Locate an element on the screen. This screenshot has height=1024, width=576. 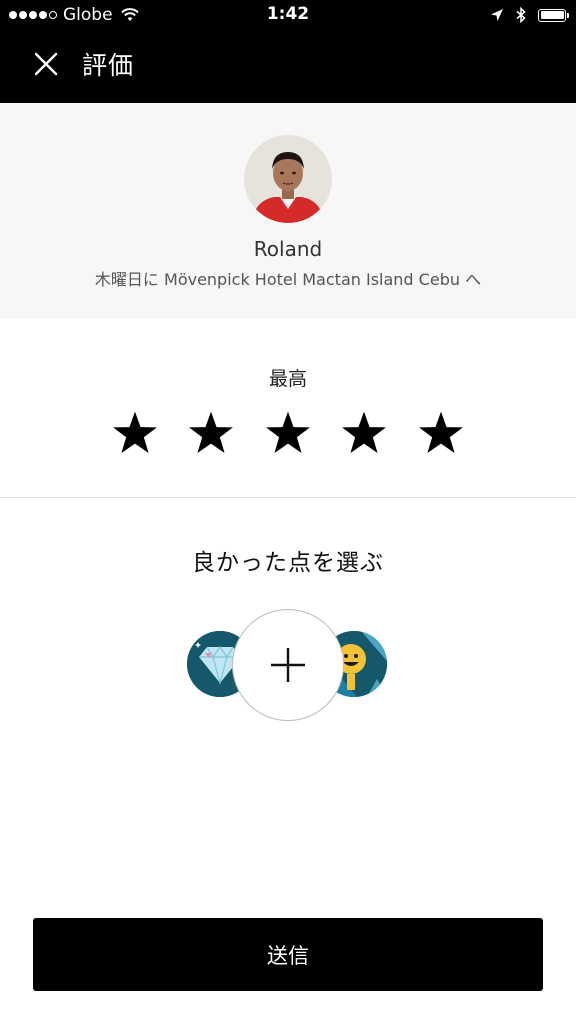
close-icon is located at coordinates (46, 64).